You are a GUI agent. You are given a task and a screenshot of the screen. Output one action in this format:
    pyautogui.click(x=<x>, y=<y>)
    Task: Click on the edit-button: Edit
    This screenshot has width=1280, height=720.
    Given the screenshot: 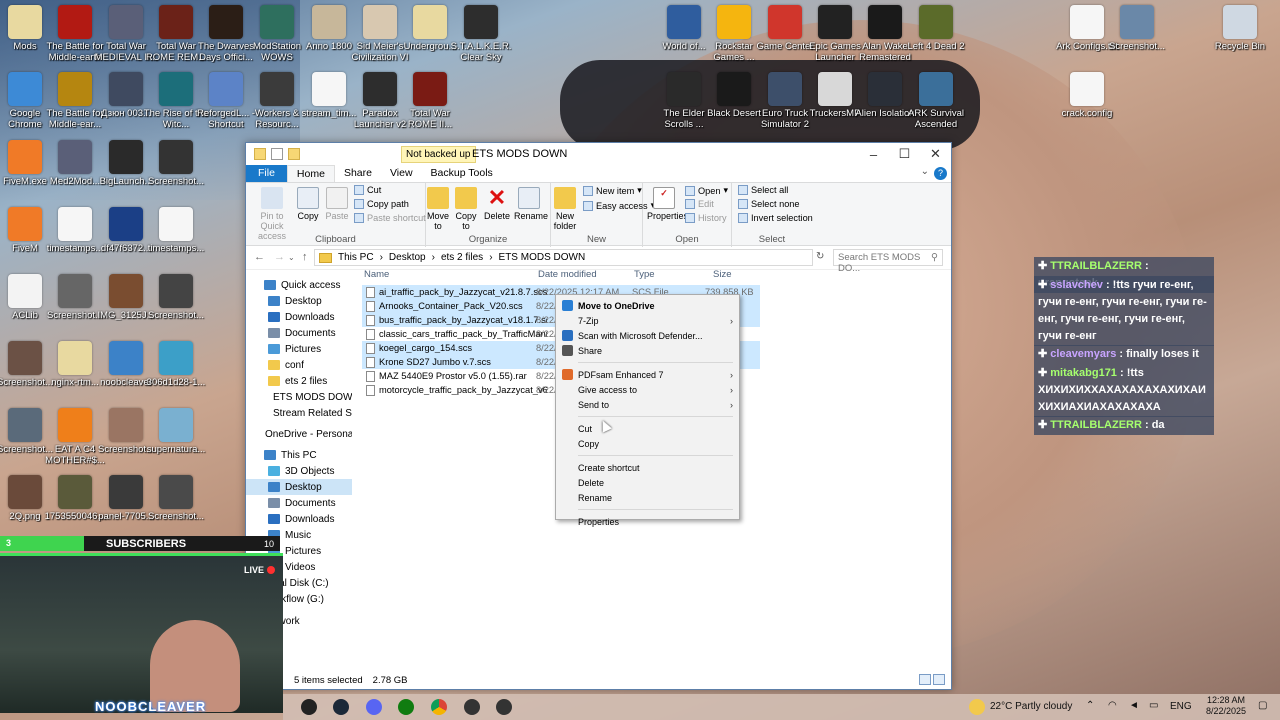 What is the action you would take?
    pyautogui.click(x=699, y=204)
    